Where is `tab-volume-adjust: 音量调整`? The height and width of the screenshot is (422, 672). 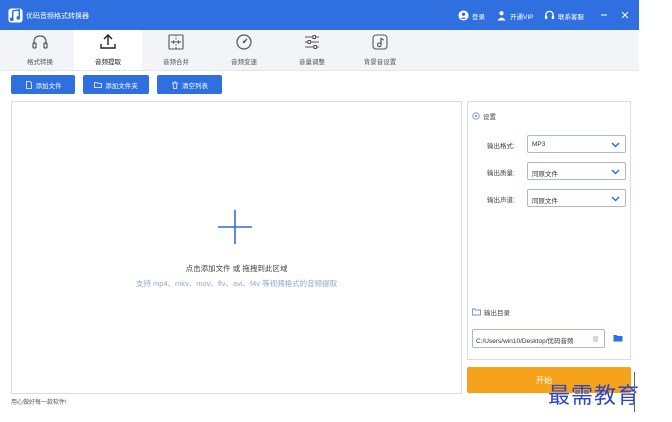 tab-volume-adjust: 音量调整 is located at coordinates (312, 50).